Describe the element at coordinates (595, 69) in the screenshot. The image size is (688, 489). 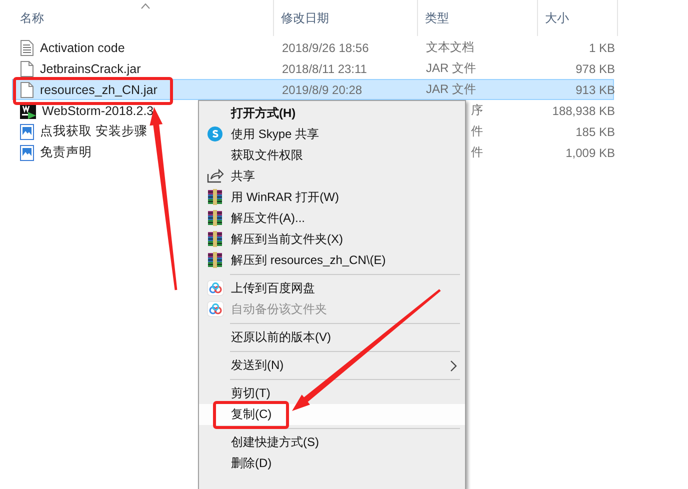
I see `size-cell-text: 978 KB` at that location.